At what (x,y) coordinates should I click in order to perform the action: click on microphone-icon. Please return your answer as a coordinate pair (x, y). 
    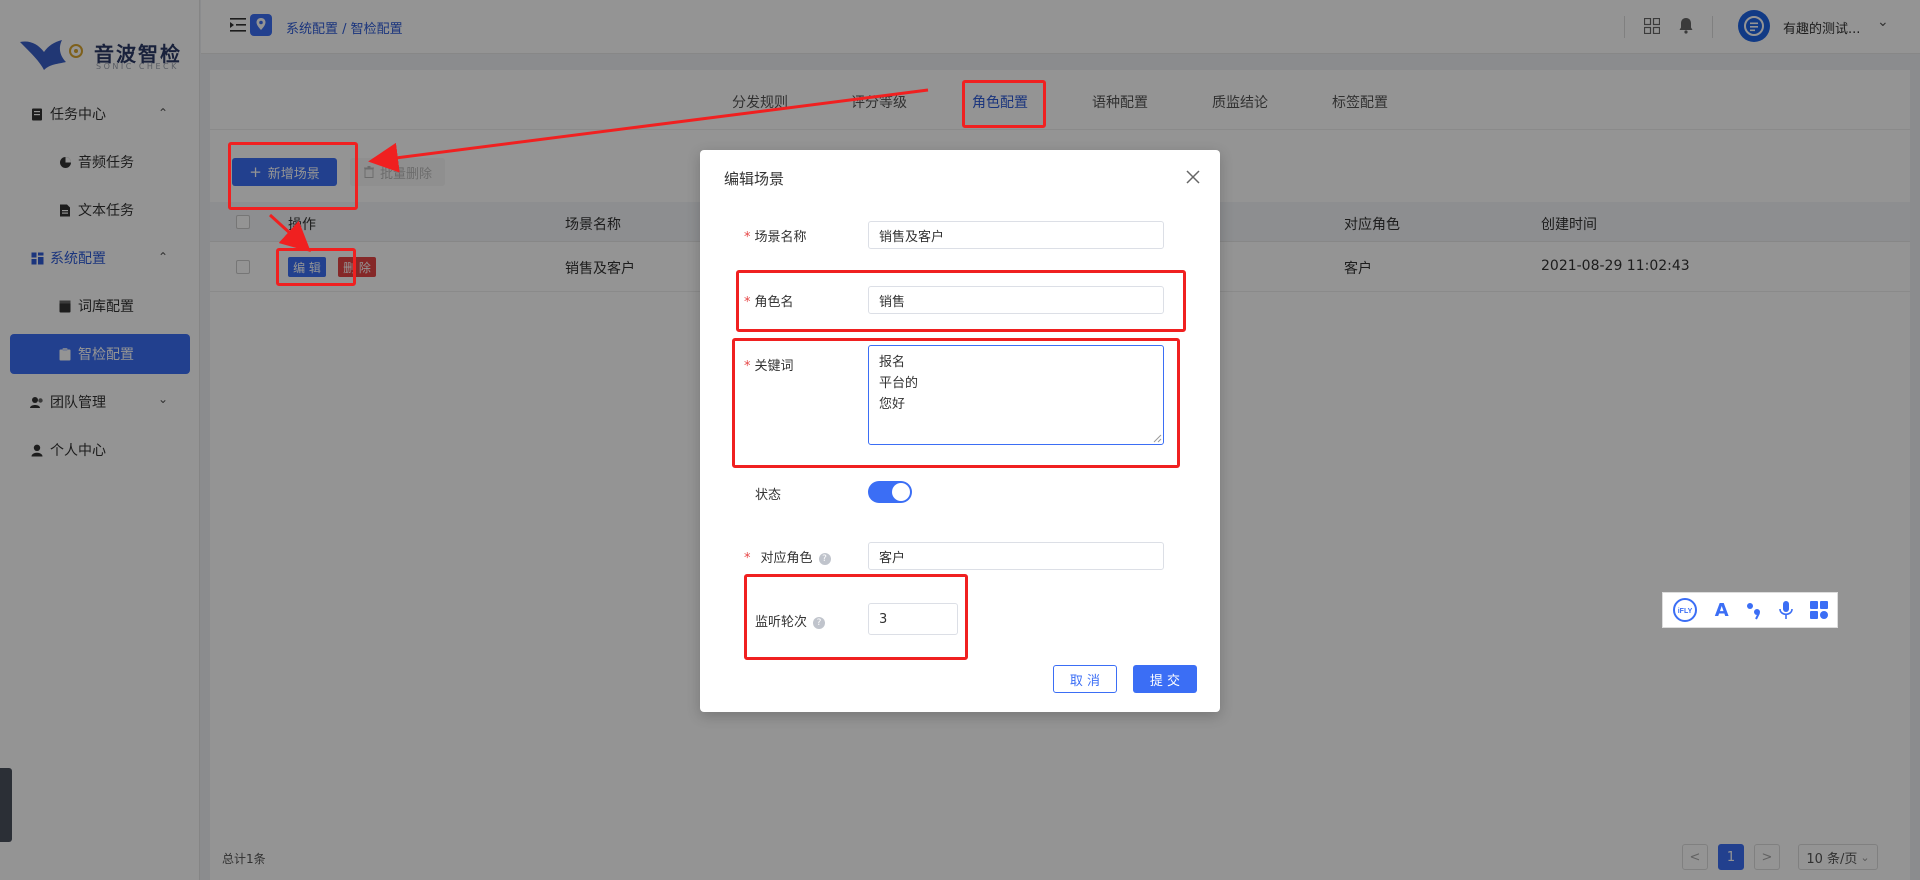
    Looking at the image, I should click on (1786, 610).